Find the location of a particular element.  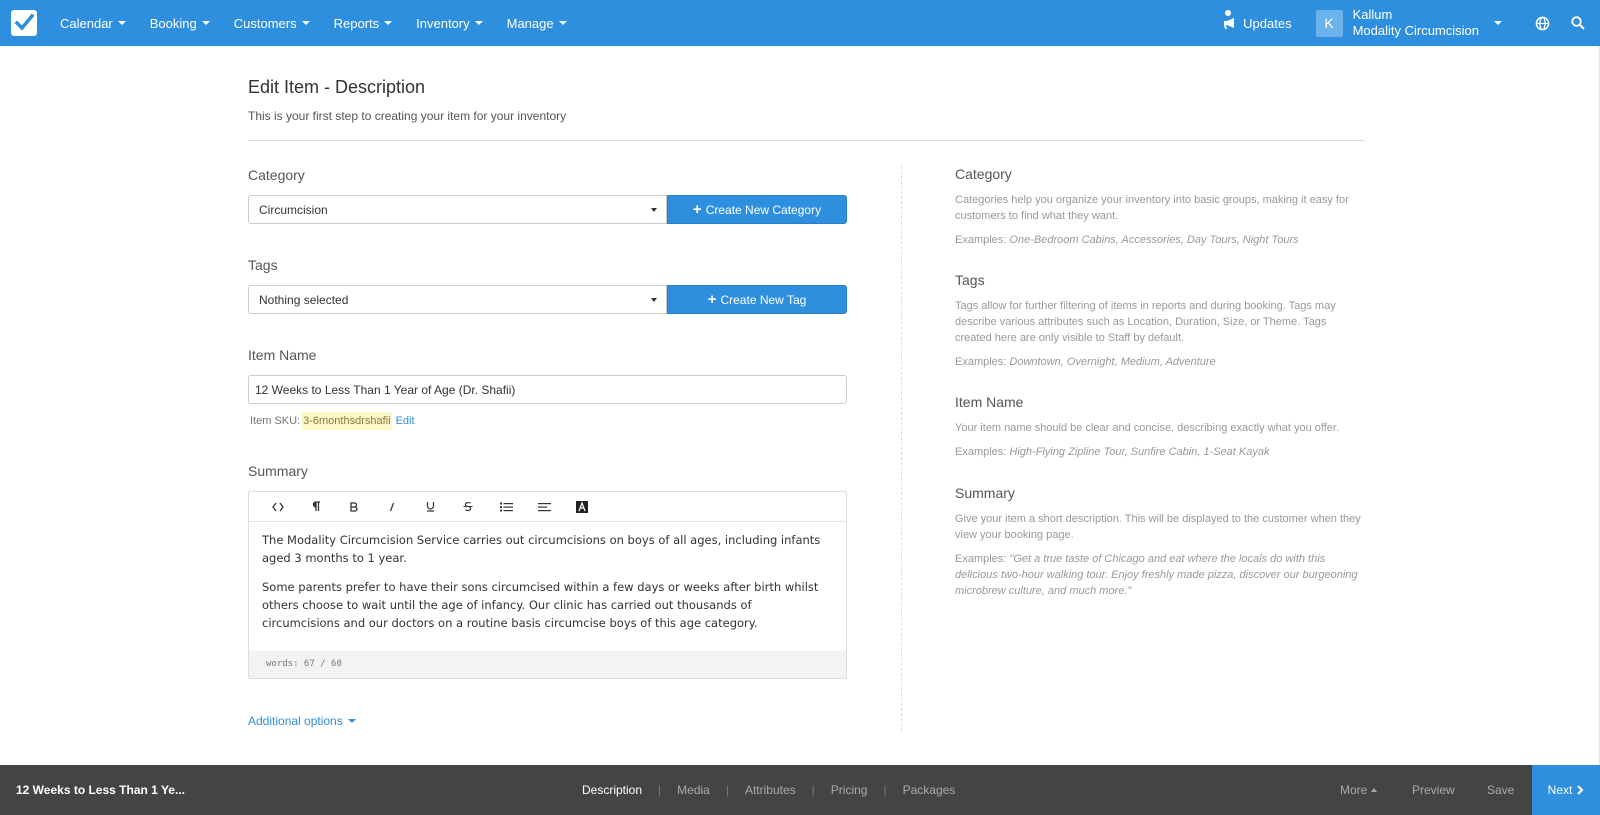

nav-reports-label: Reports is located at coordinates (356, 23).